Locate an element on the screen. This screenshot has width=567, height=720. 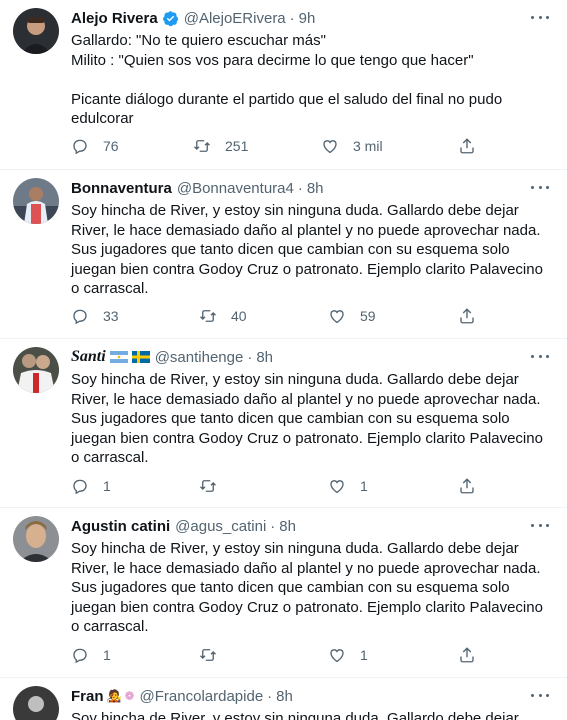
tweet-actions: 33 40 59 is located at coordinates (276, 316).